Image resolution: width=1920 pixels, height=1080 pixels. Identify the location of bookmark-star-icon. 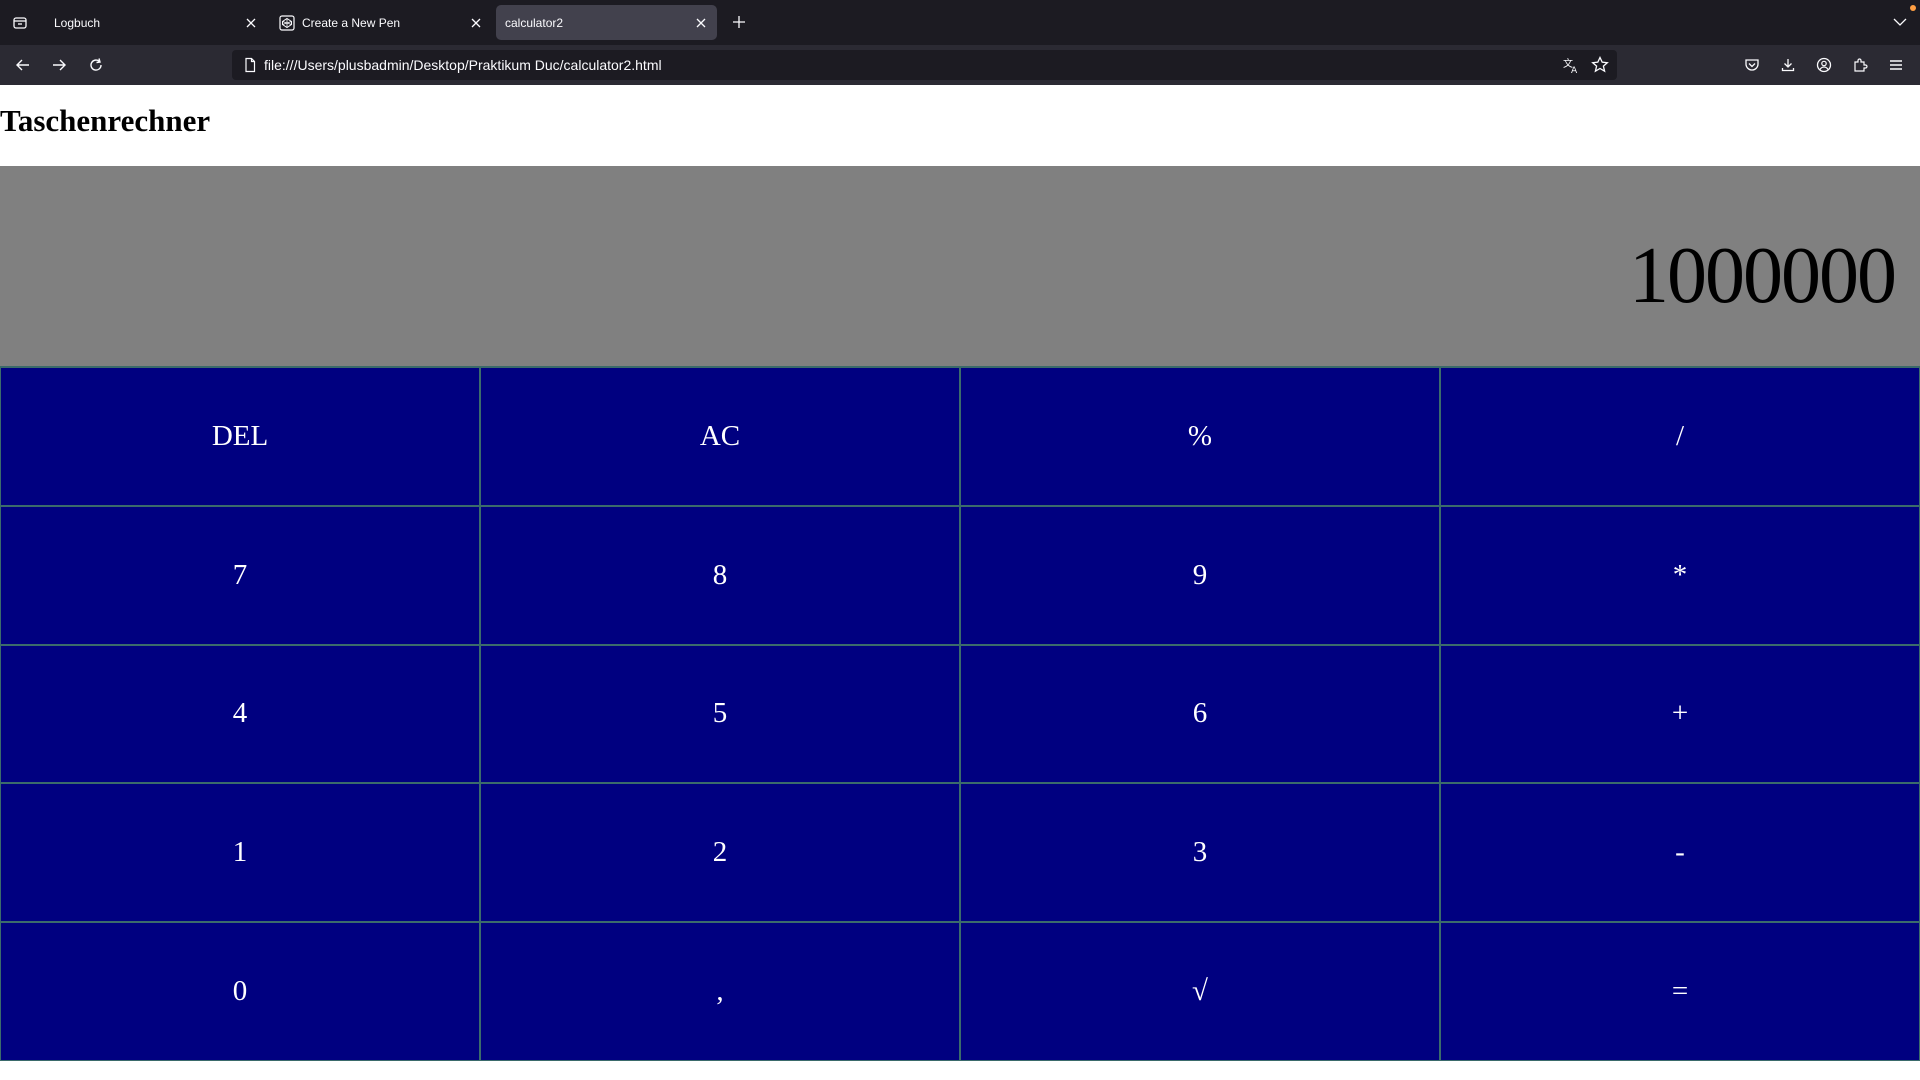
(1600, 65).